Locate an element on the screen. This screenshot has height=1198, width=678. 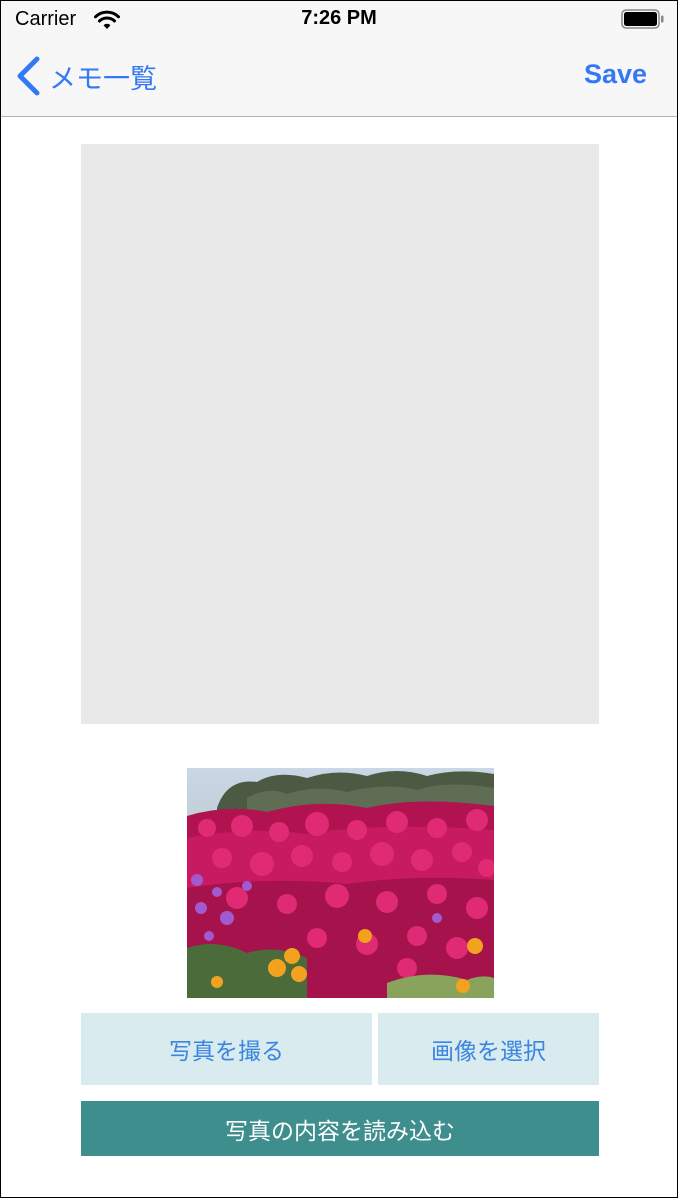
navigation-bar: メモ一覧 Save is located at coordinates (339, 78).